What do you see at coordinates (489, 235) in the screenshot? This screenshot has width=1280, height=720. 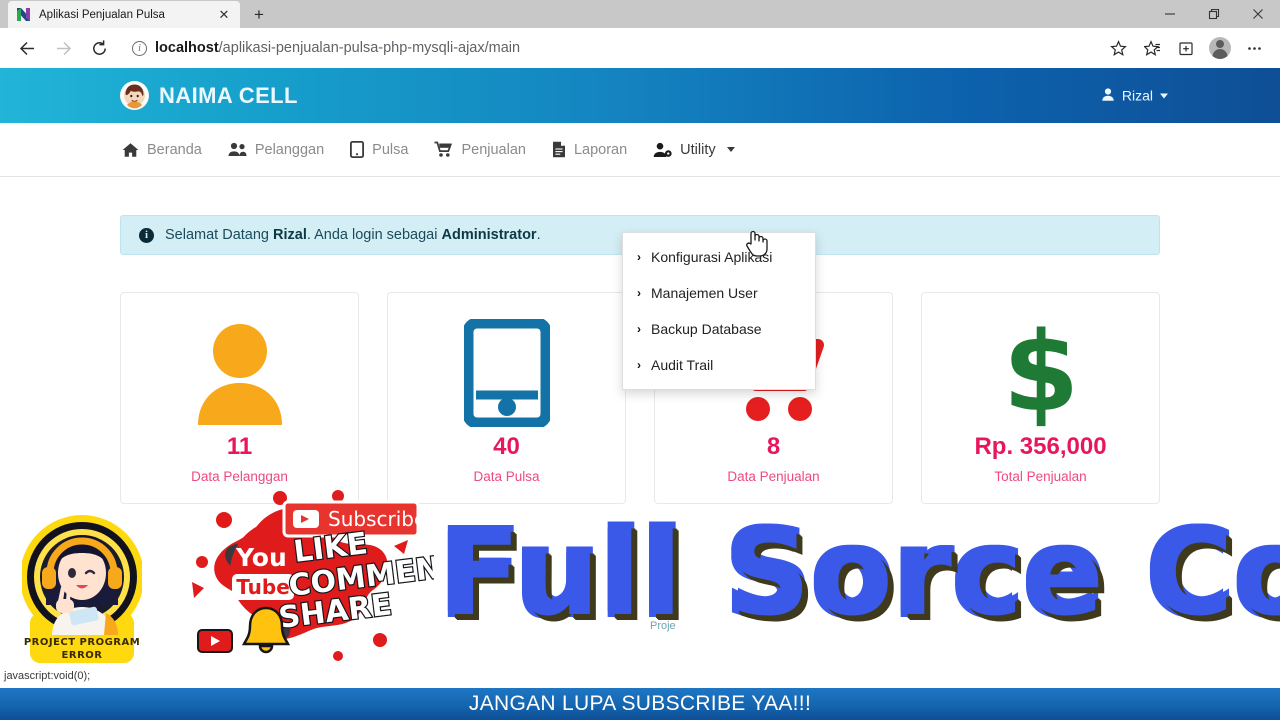 I see `alert-role: Administrator` at bounding box center [489, 235].